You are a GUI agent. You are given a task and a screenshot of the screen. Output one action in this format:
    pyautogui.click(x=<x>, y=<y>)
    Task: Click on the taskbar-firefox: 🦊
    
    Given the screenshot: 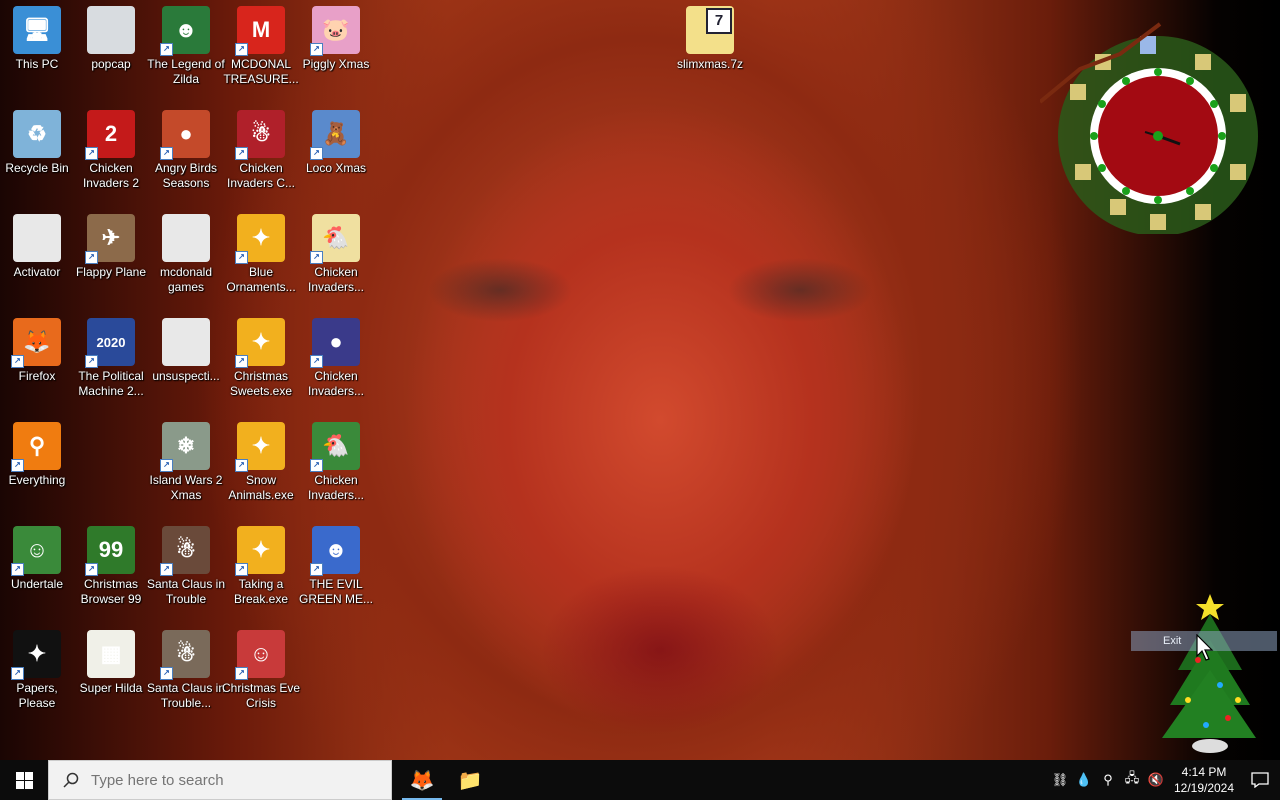 What is the action you would take?
    pyautogui.click(x=422, y=780)
    